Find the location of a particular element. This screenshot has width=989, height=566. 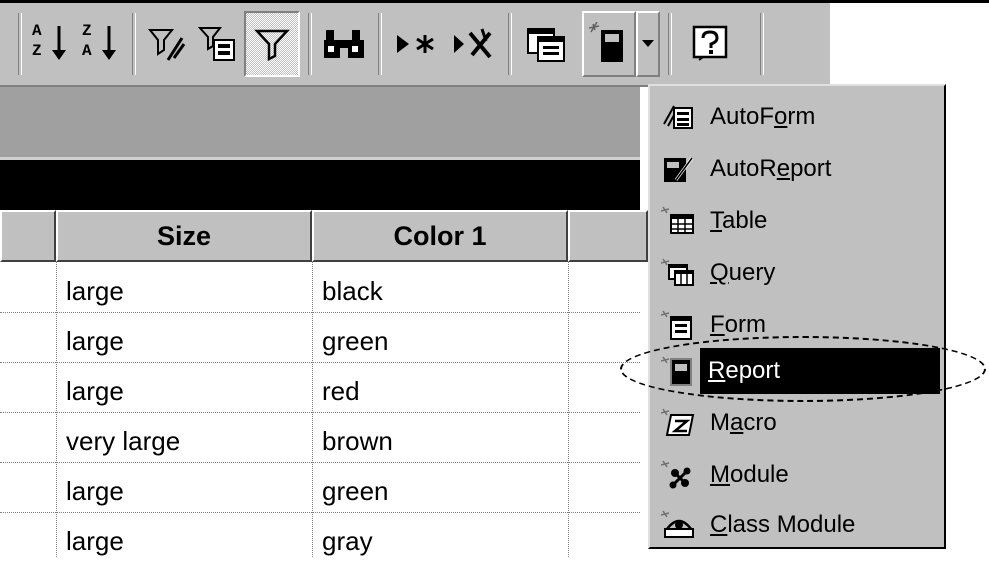

new-object-button is located at coordinates (609, 44).